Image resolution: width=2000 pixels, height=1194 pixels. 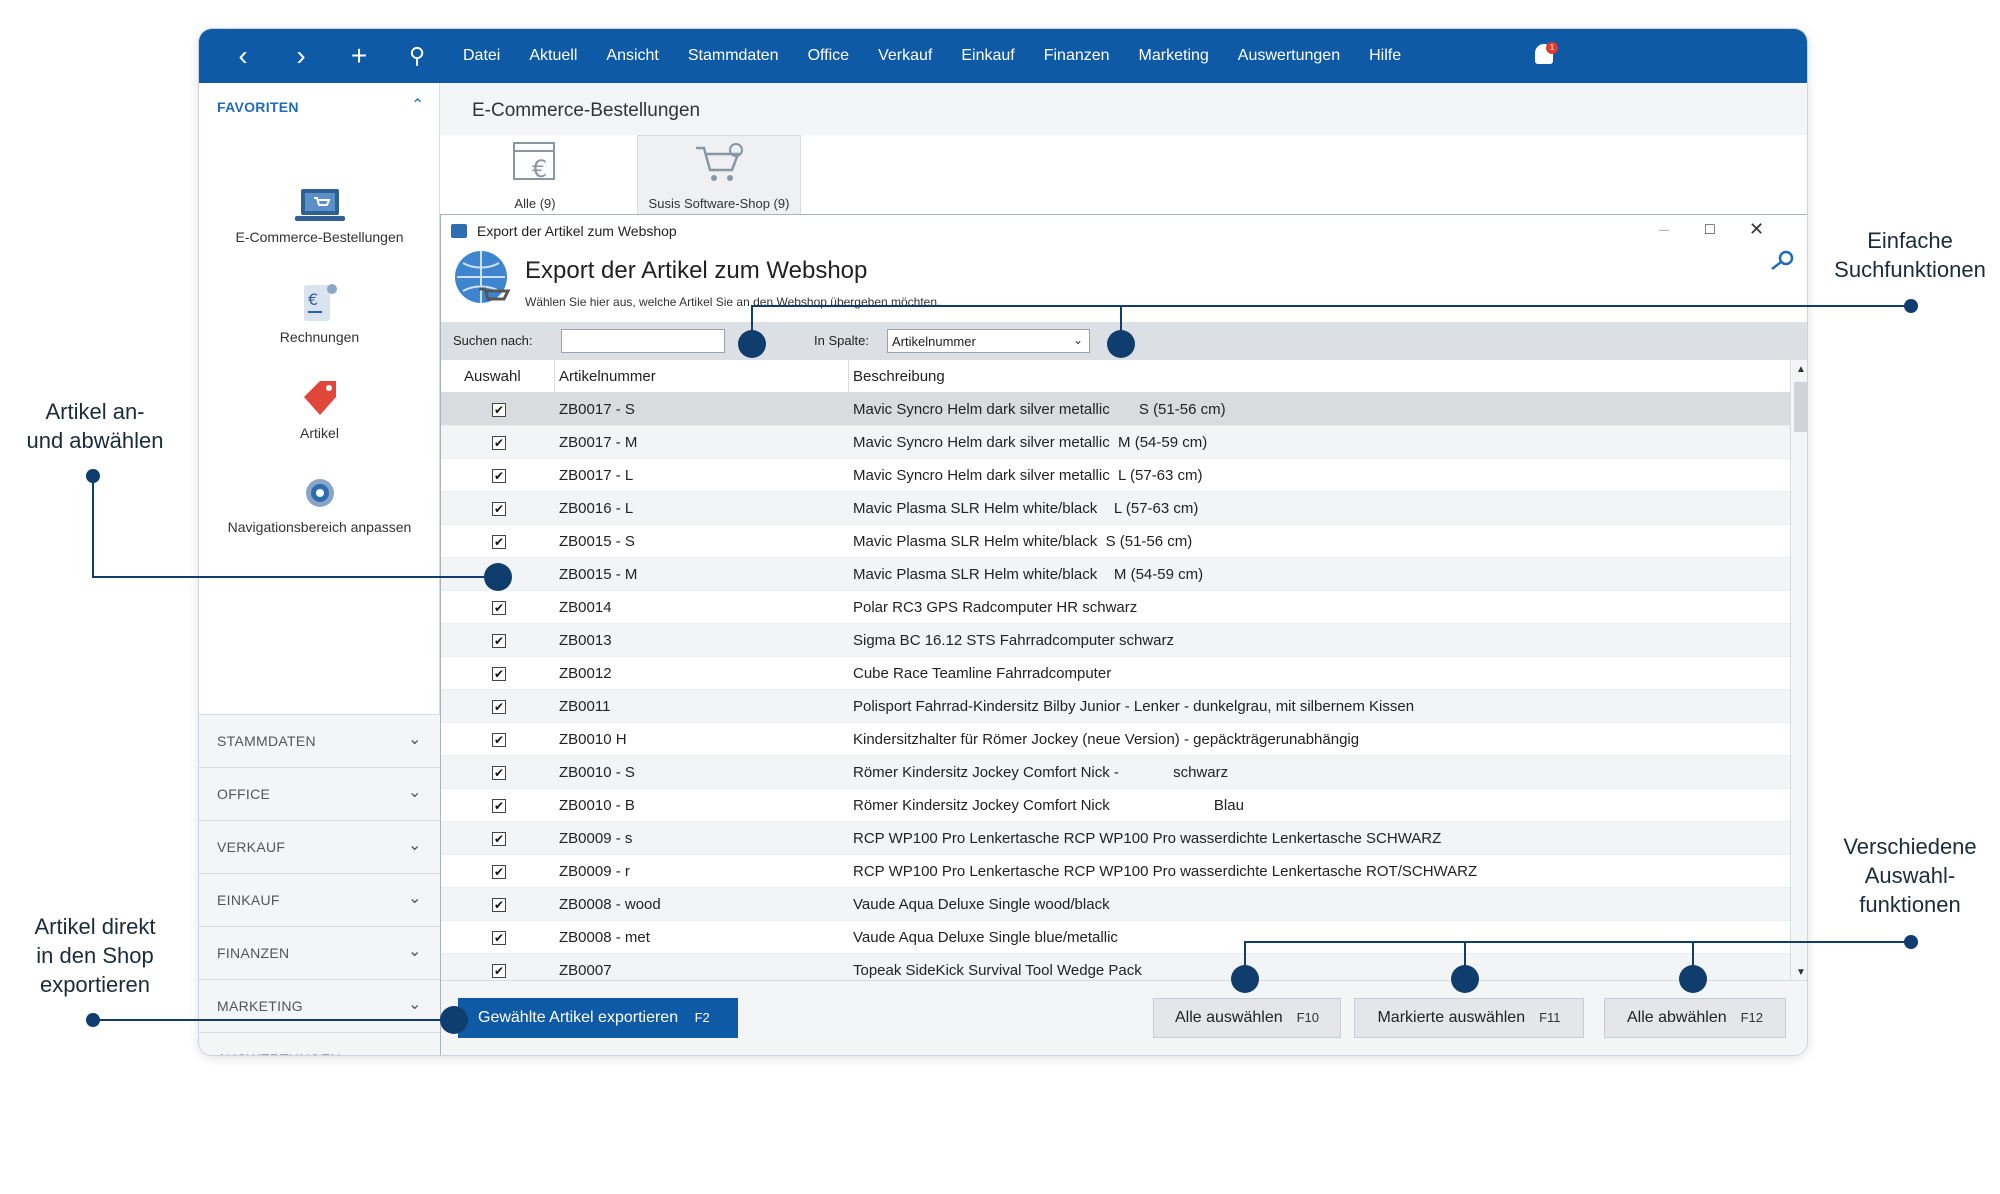 I want to click on chevron-left-icon: ‹, so click(x=243, y=56).